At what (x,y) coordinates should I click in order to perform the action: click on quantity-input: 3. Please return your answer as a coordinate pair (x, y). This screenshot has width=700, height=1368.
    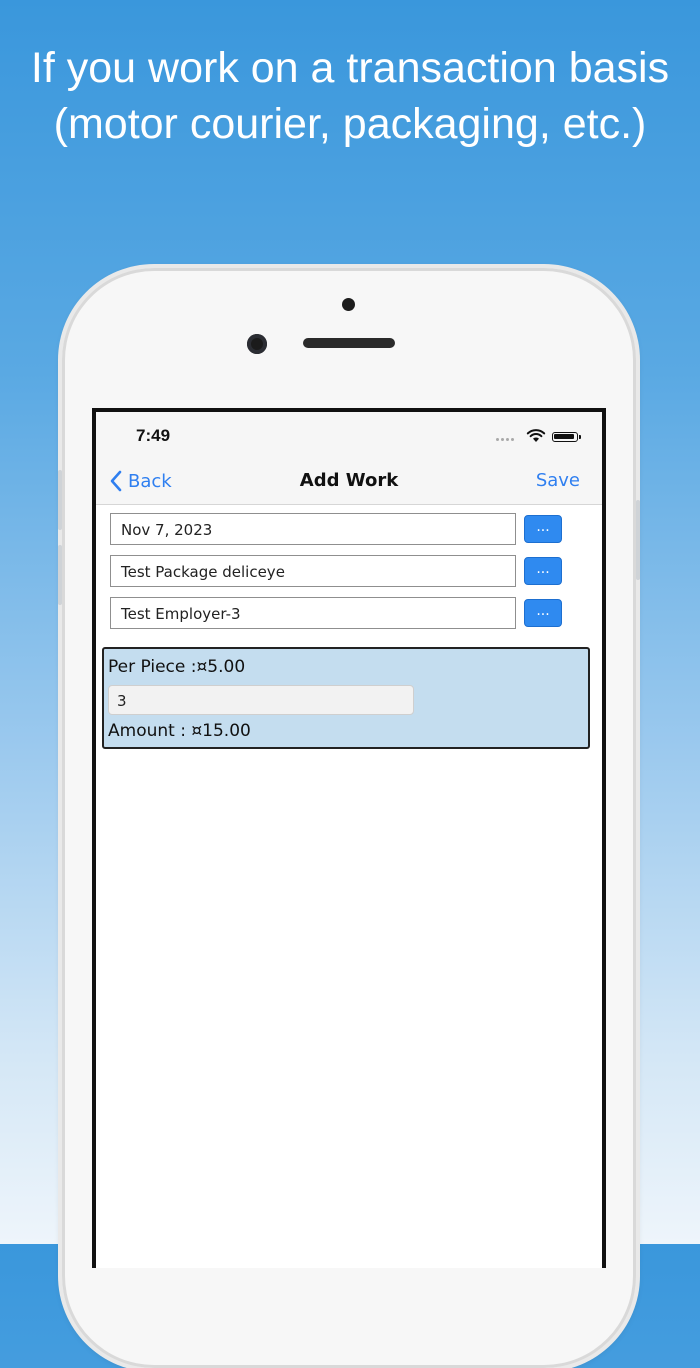
    Looking at the image, I should click on (261, 700).